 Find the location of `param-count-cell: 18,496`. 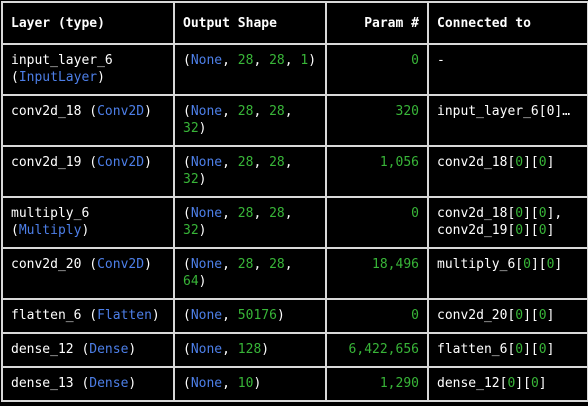

param-count-cell: 18,496 is located at coordinates (377, 273).